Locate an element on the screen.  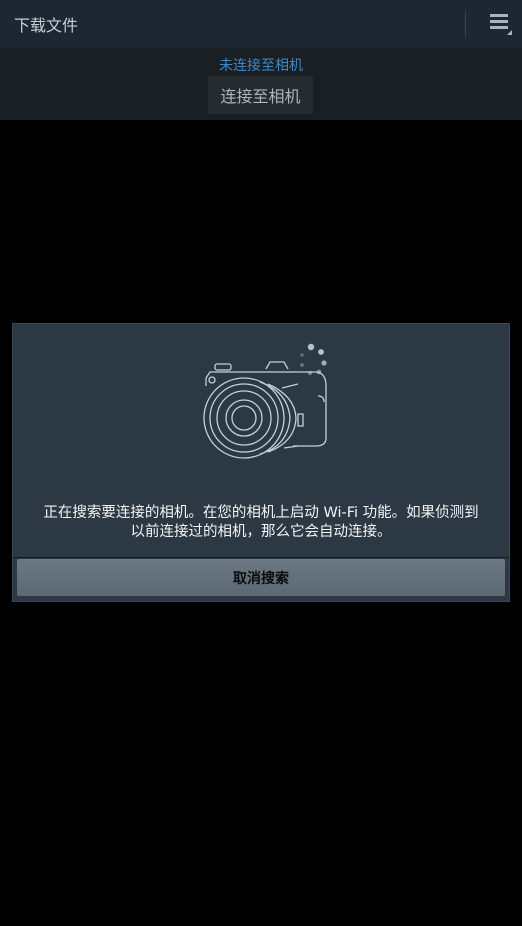
page-title: 下载文件 is located at coordinates (46, 25).